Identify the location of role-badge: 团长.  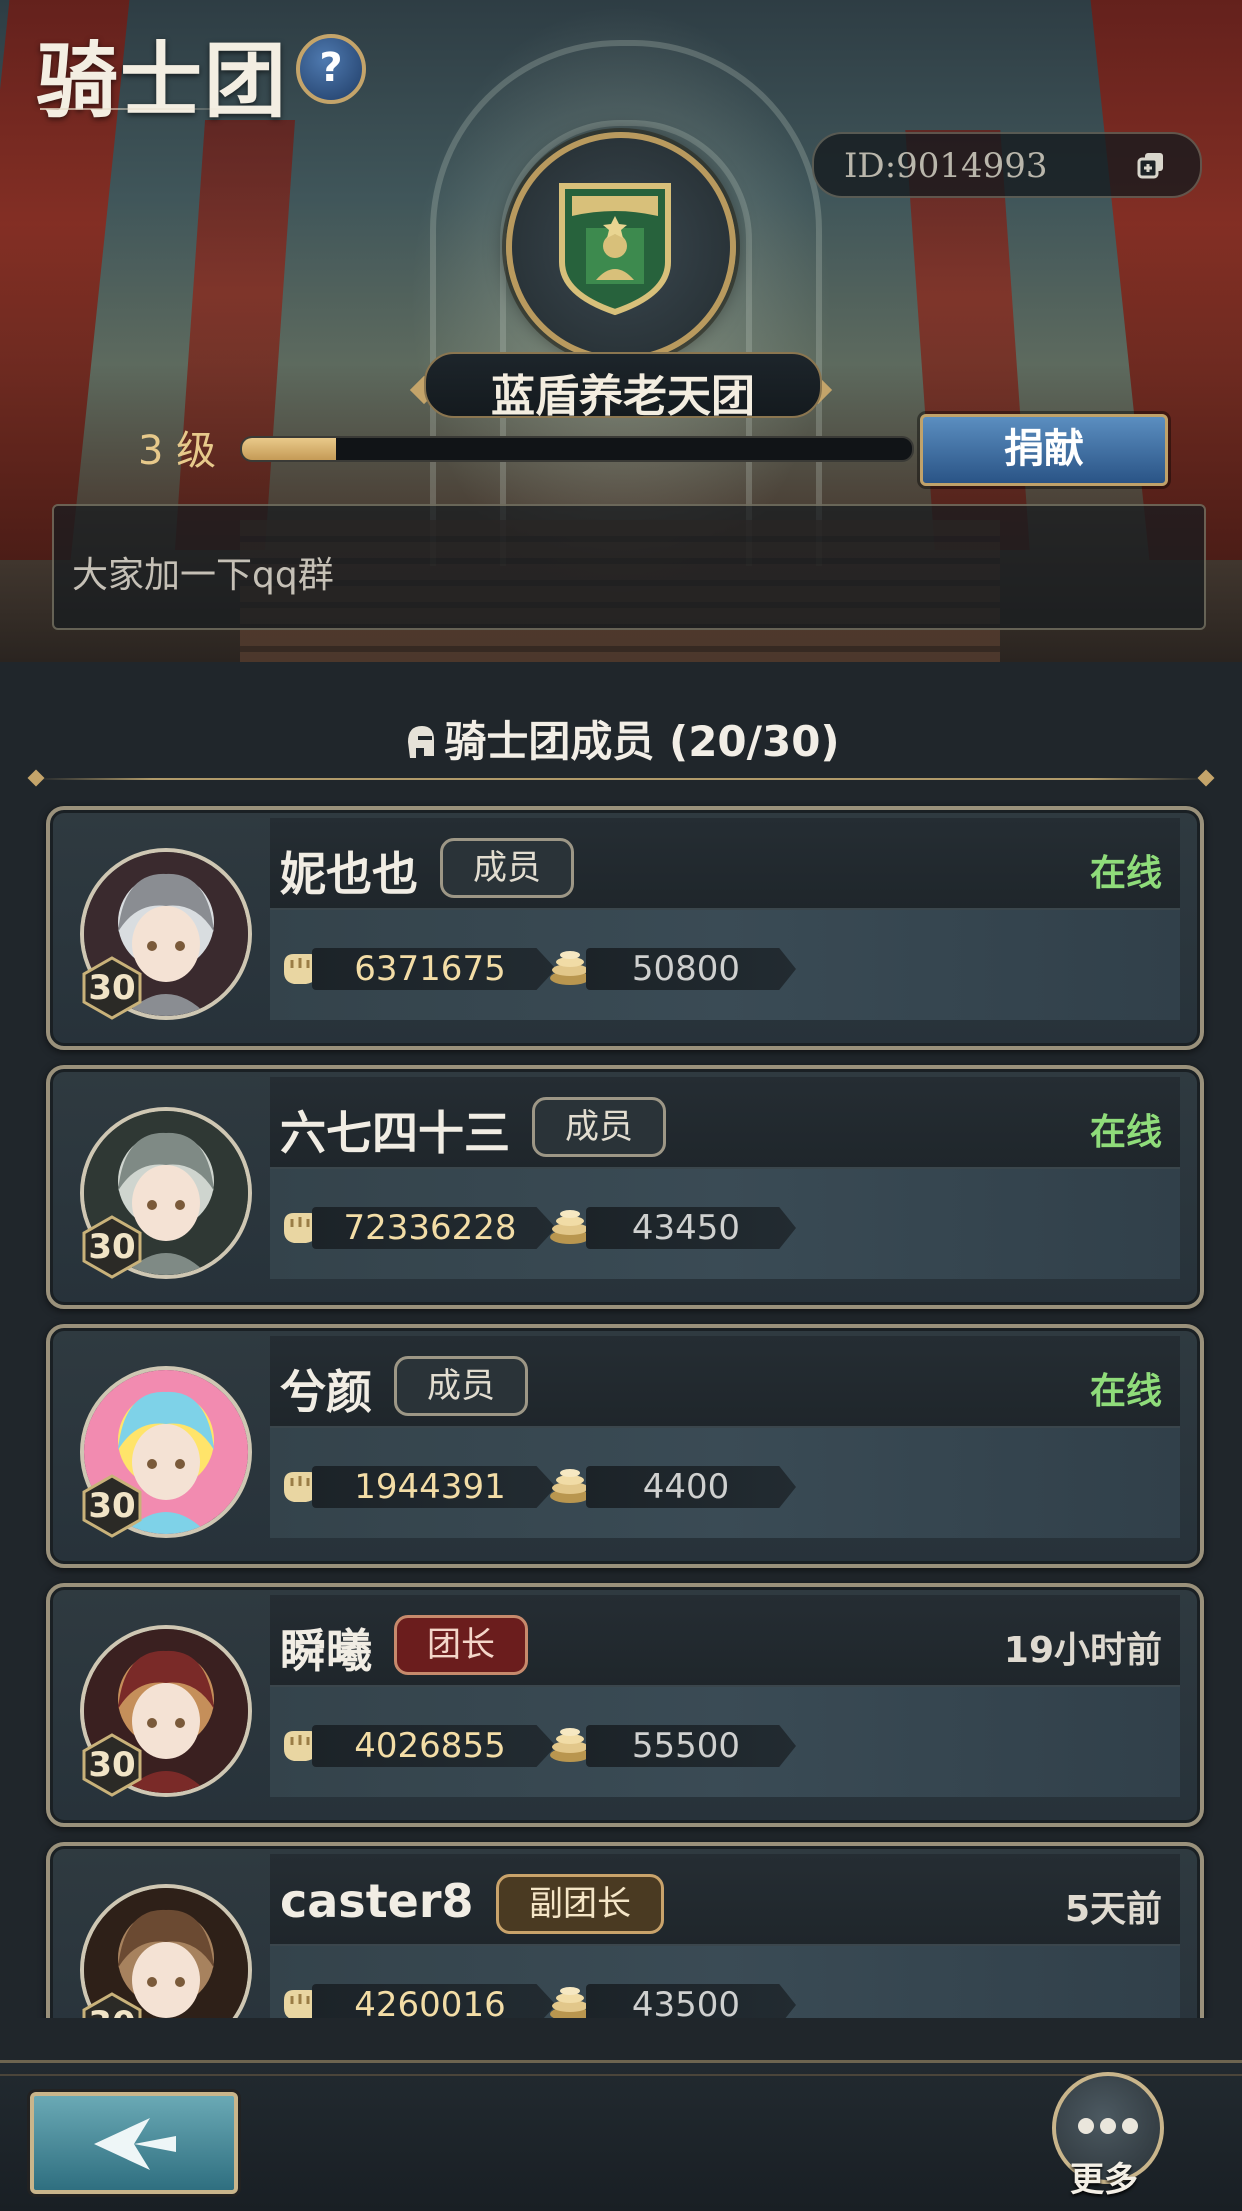
(461, 1645).